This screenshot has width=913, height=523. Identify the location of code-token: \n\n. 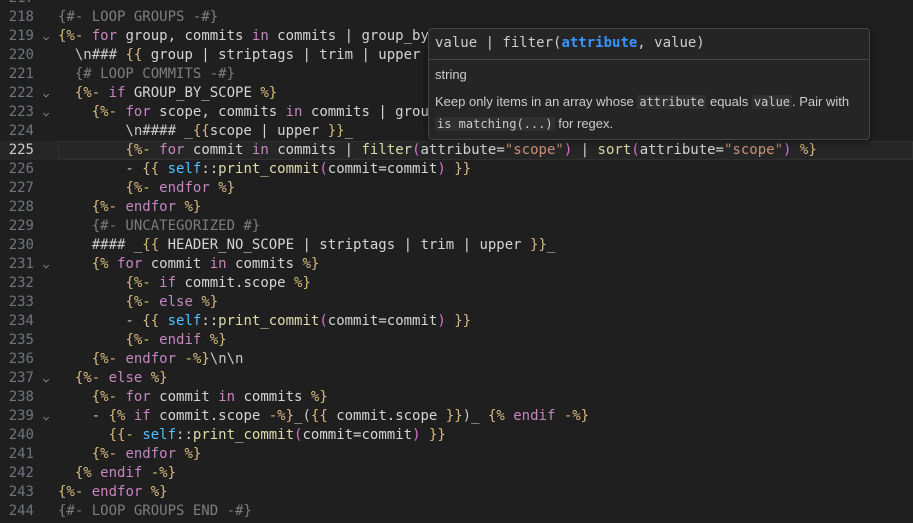
(226, 359).